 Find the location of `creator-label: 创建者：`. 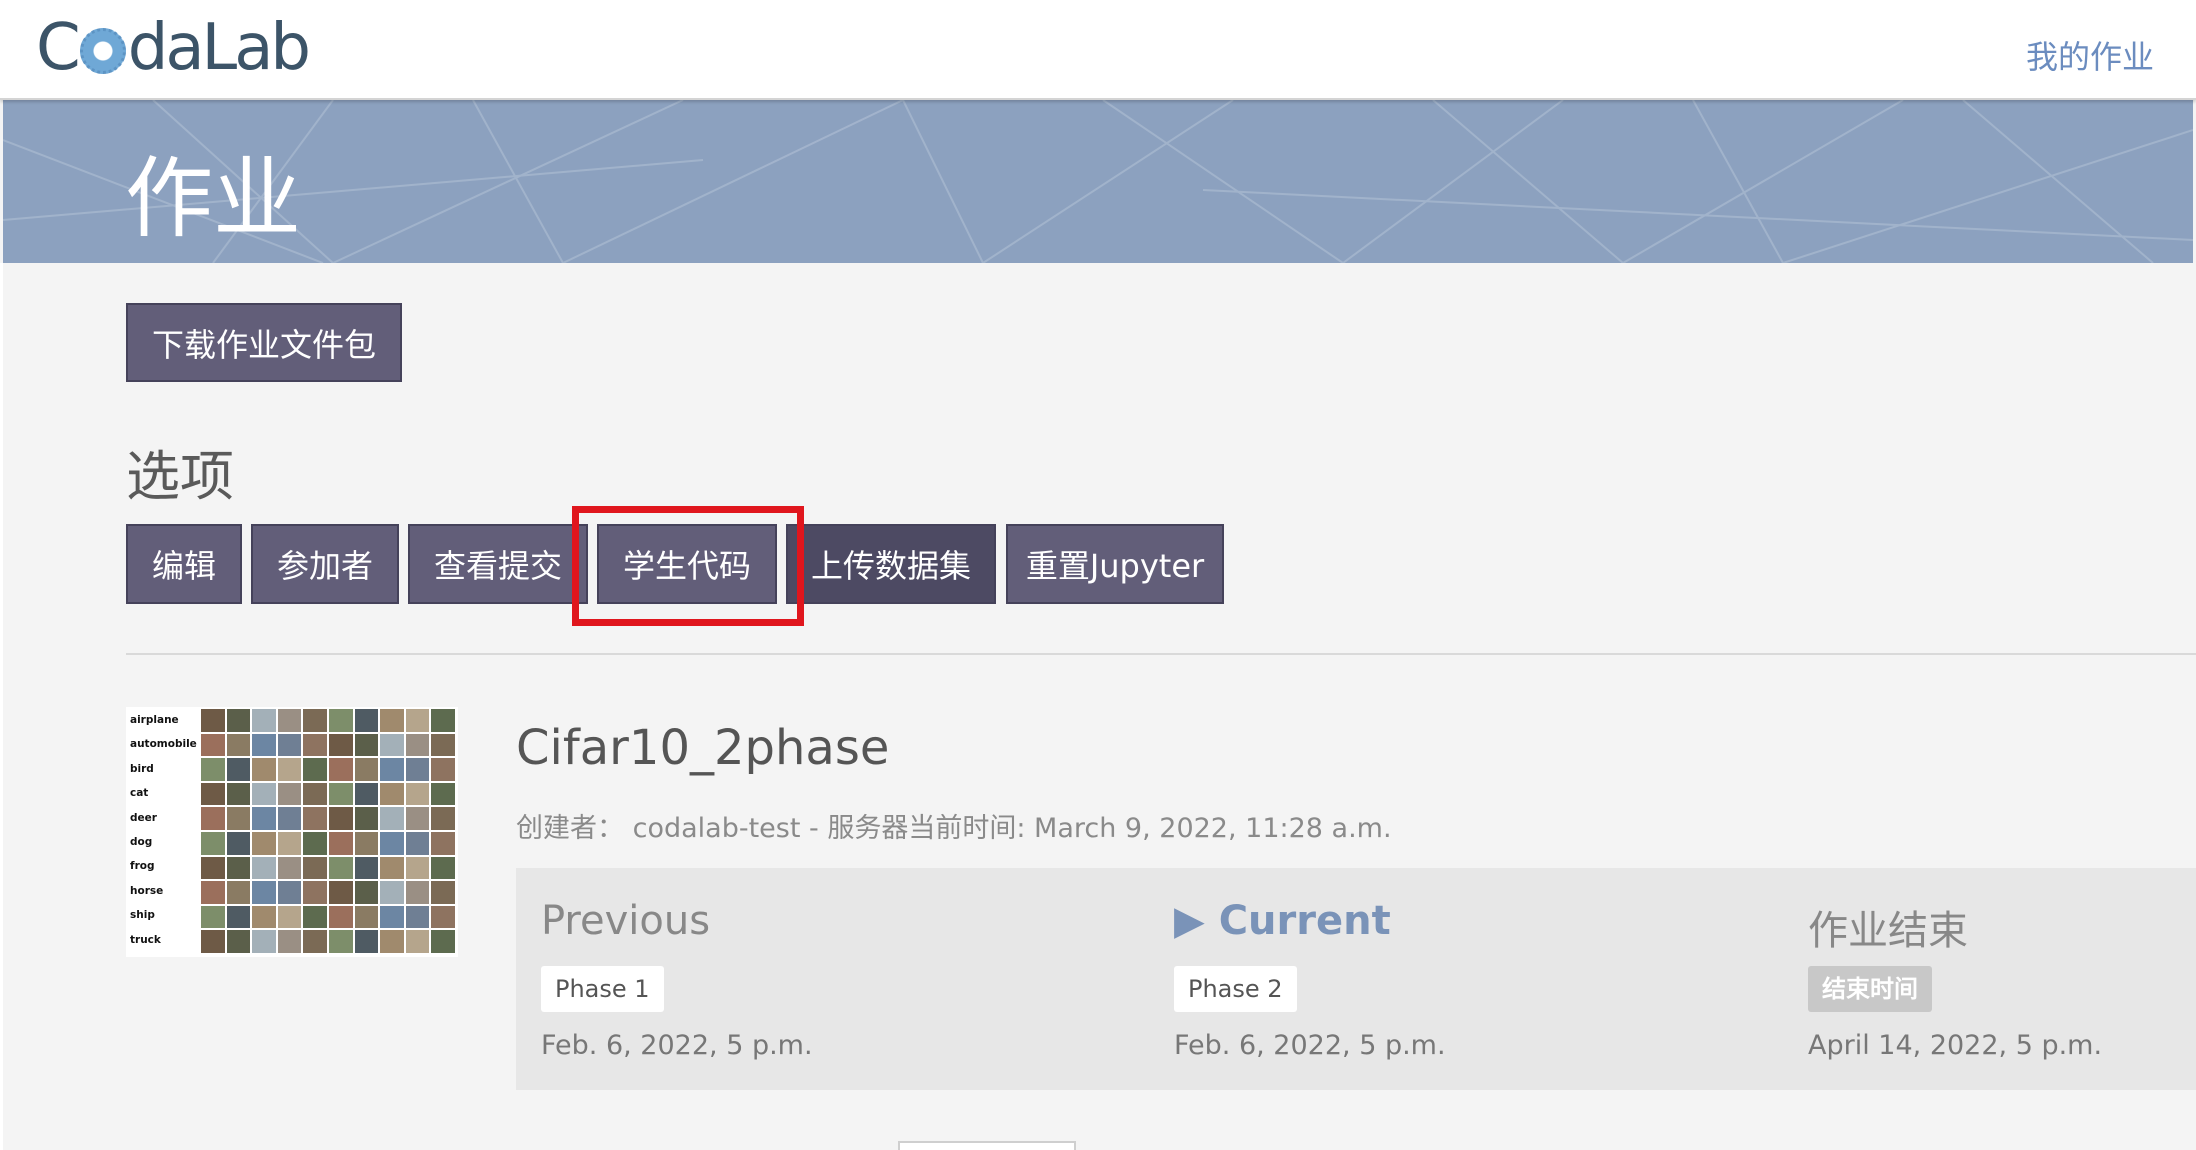

creator-label: 创建者： is located at coordinates (570, 828).